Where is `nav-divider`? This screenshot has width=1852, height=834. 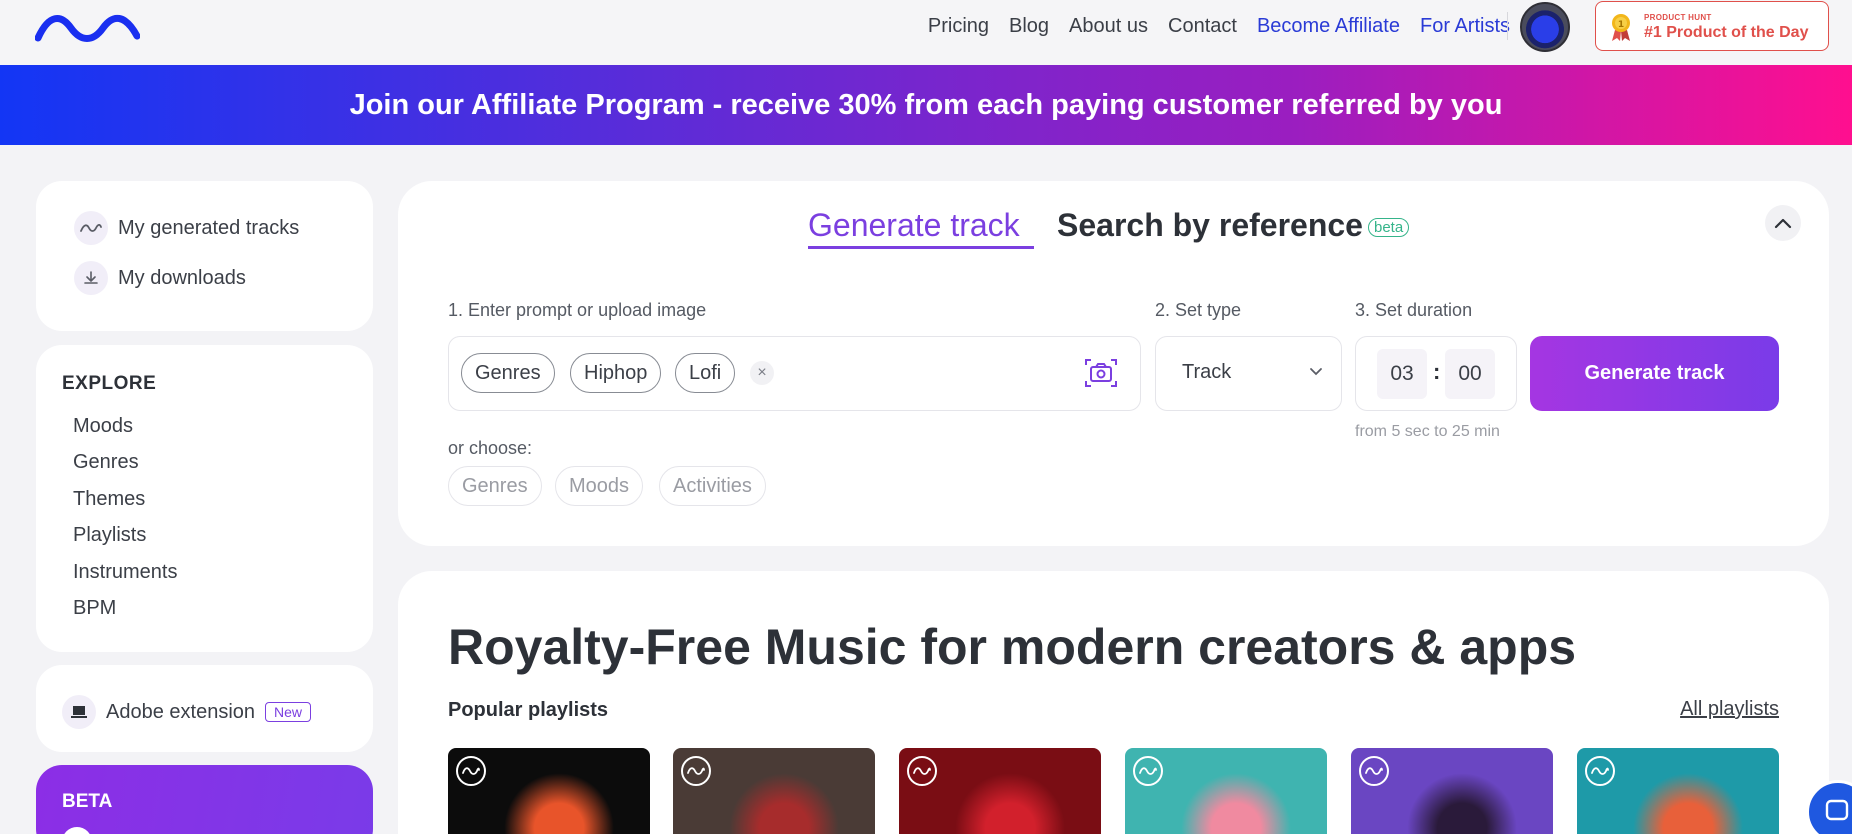 nav-divider is located at coordinates (1507, 26).